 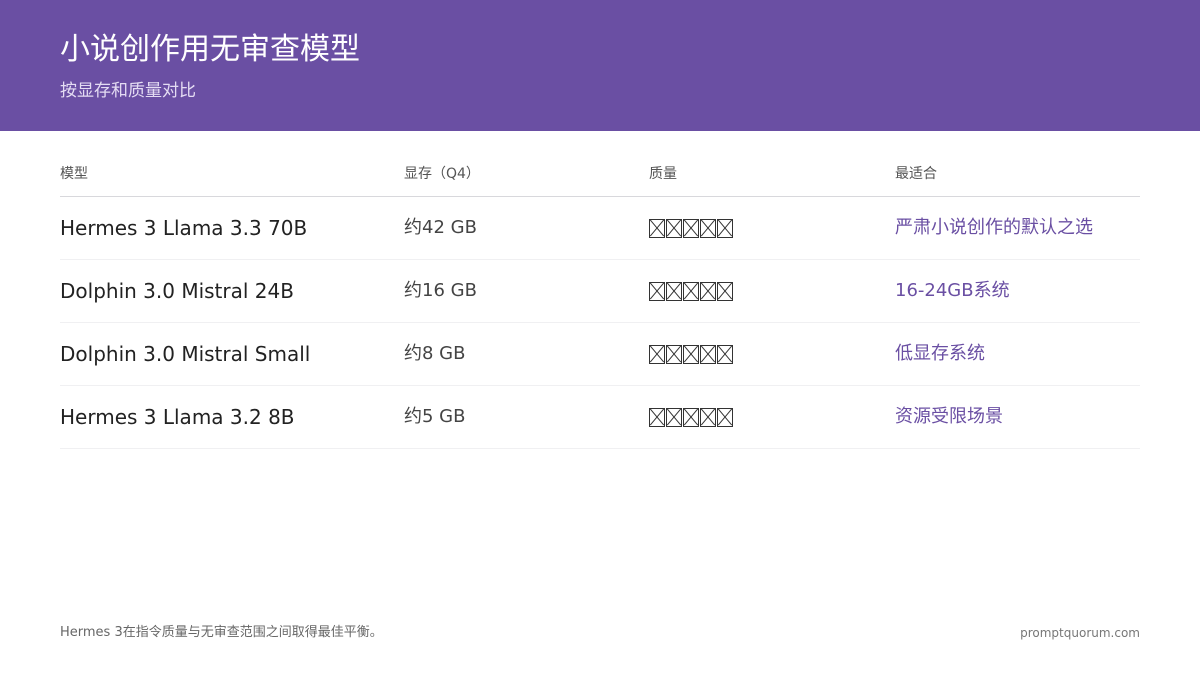 I want to click on best-for-text: 严肃小说创作的默认之选, so click(x=994, y=227).